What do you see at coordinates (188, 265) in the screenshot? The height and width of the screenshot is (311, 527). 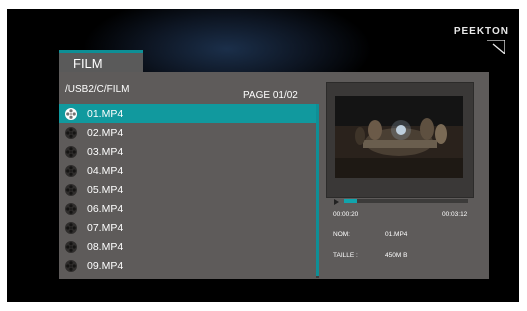 I see `file-list-item: 09.MP4` at bounding box center [188, 265].